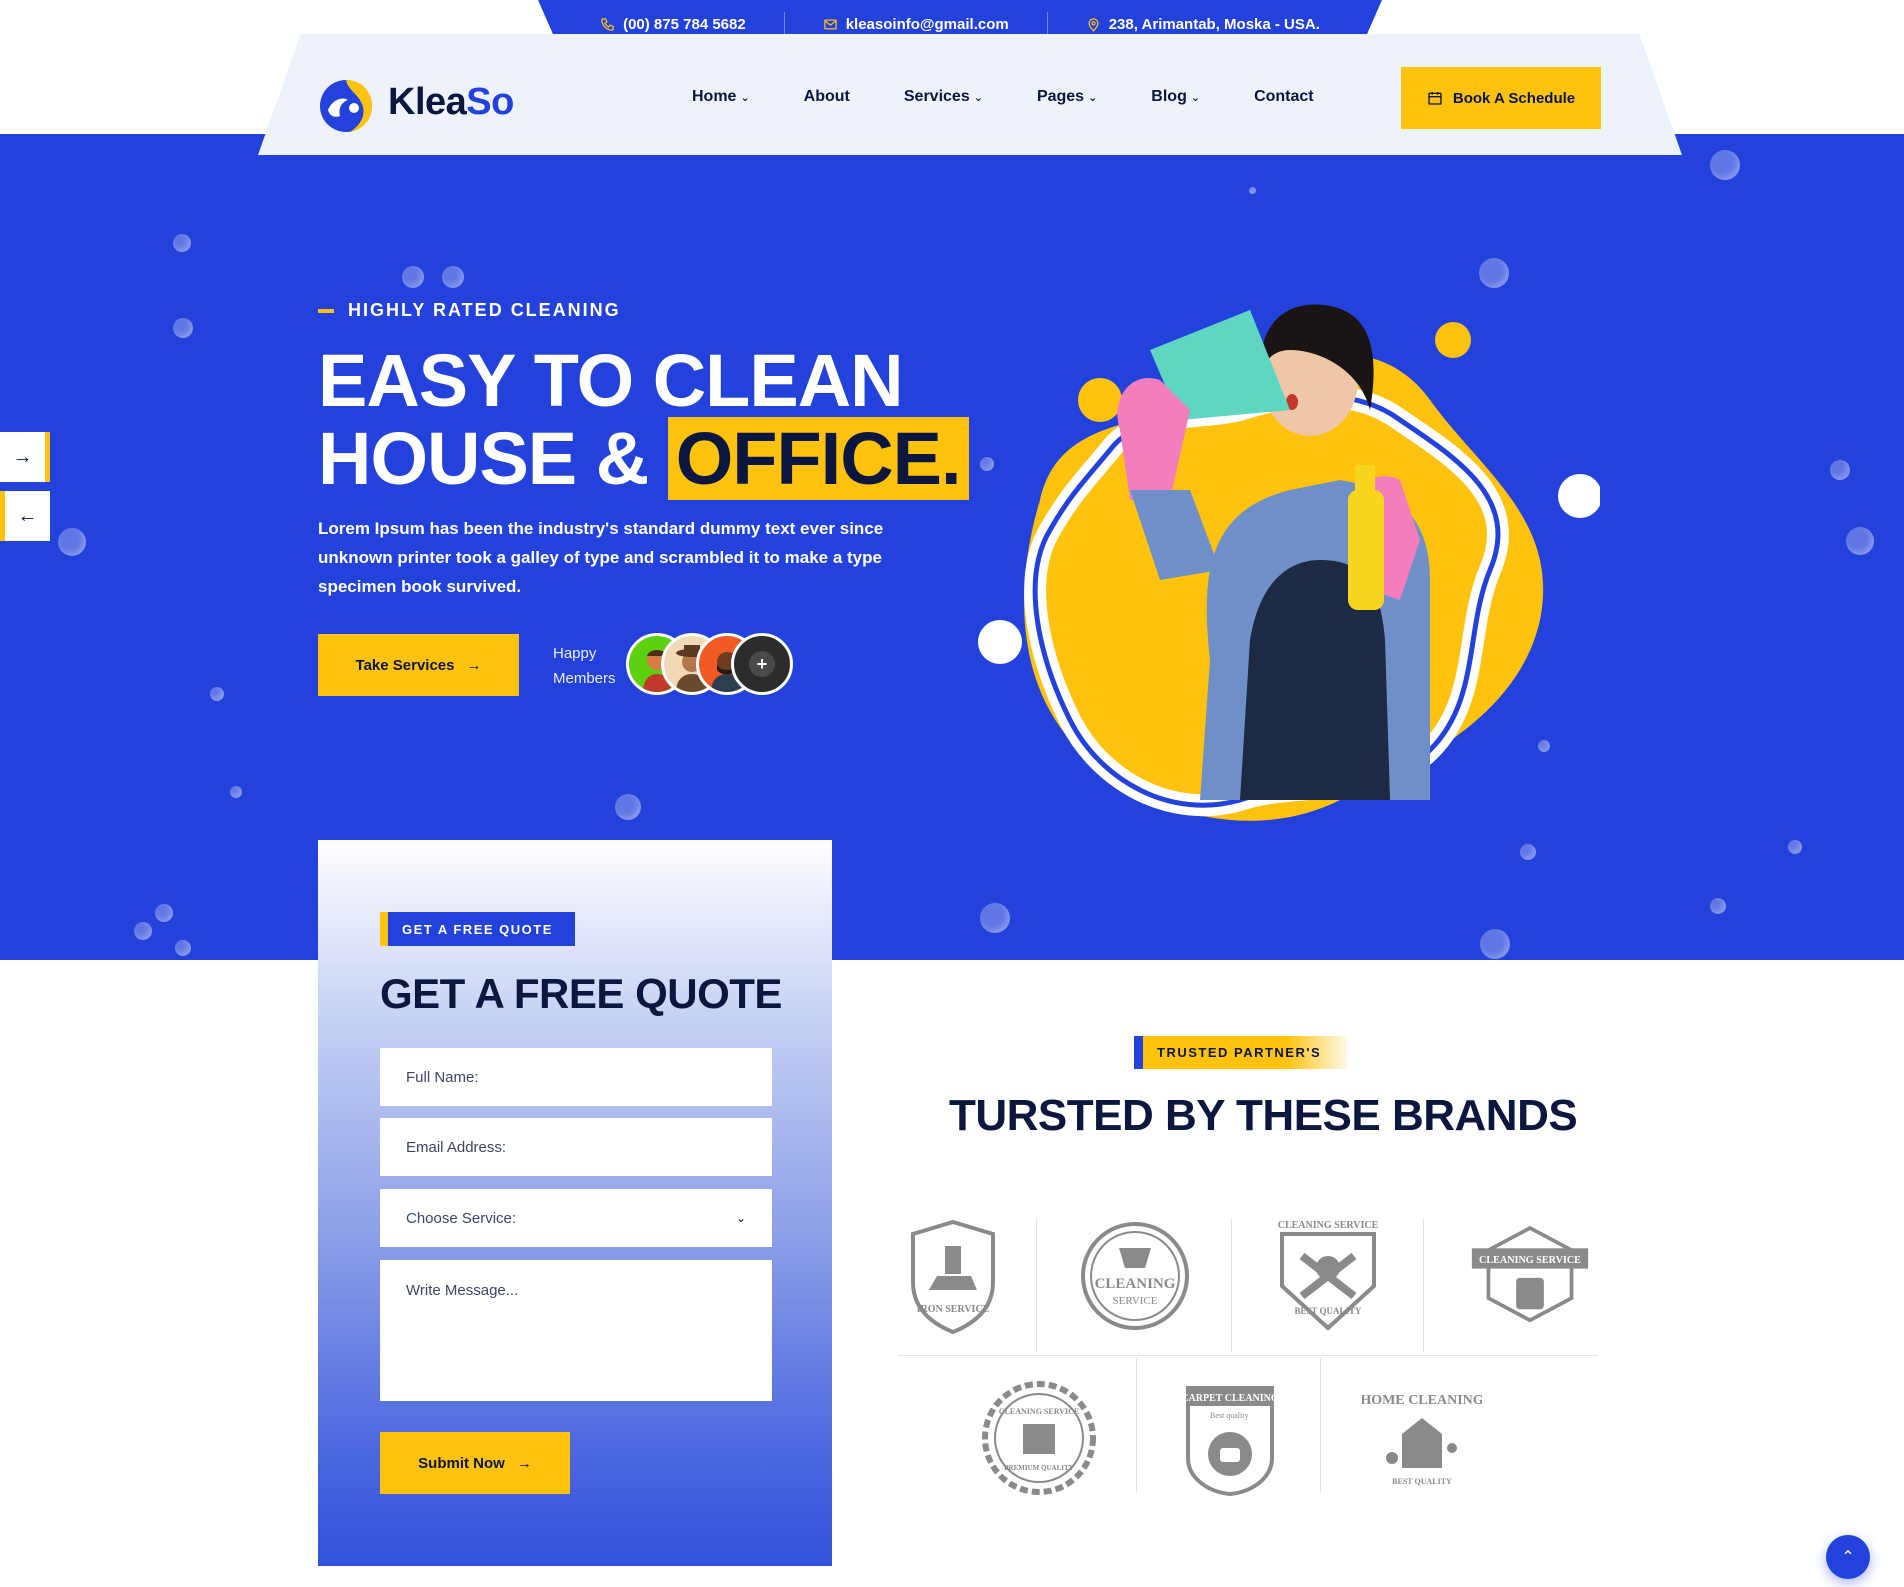 This screenshot has height=1587, width=1904. Describe the element at coordinates (1060, 96) in the screenshot. I see `nav-pages-label: Pages` at that location.